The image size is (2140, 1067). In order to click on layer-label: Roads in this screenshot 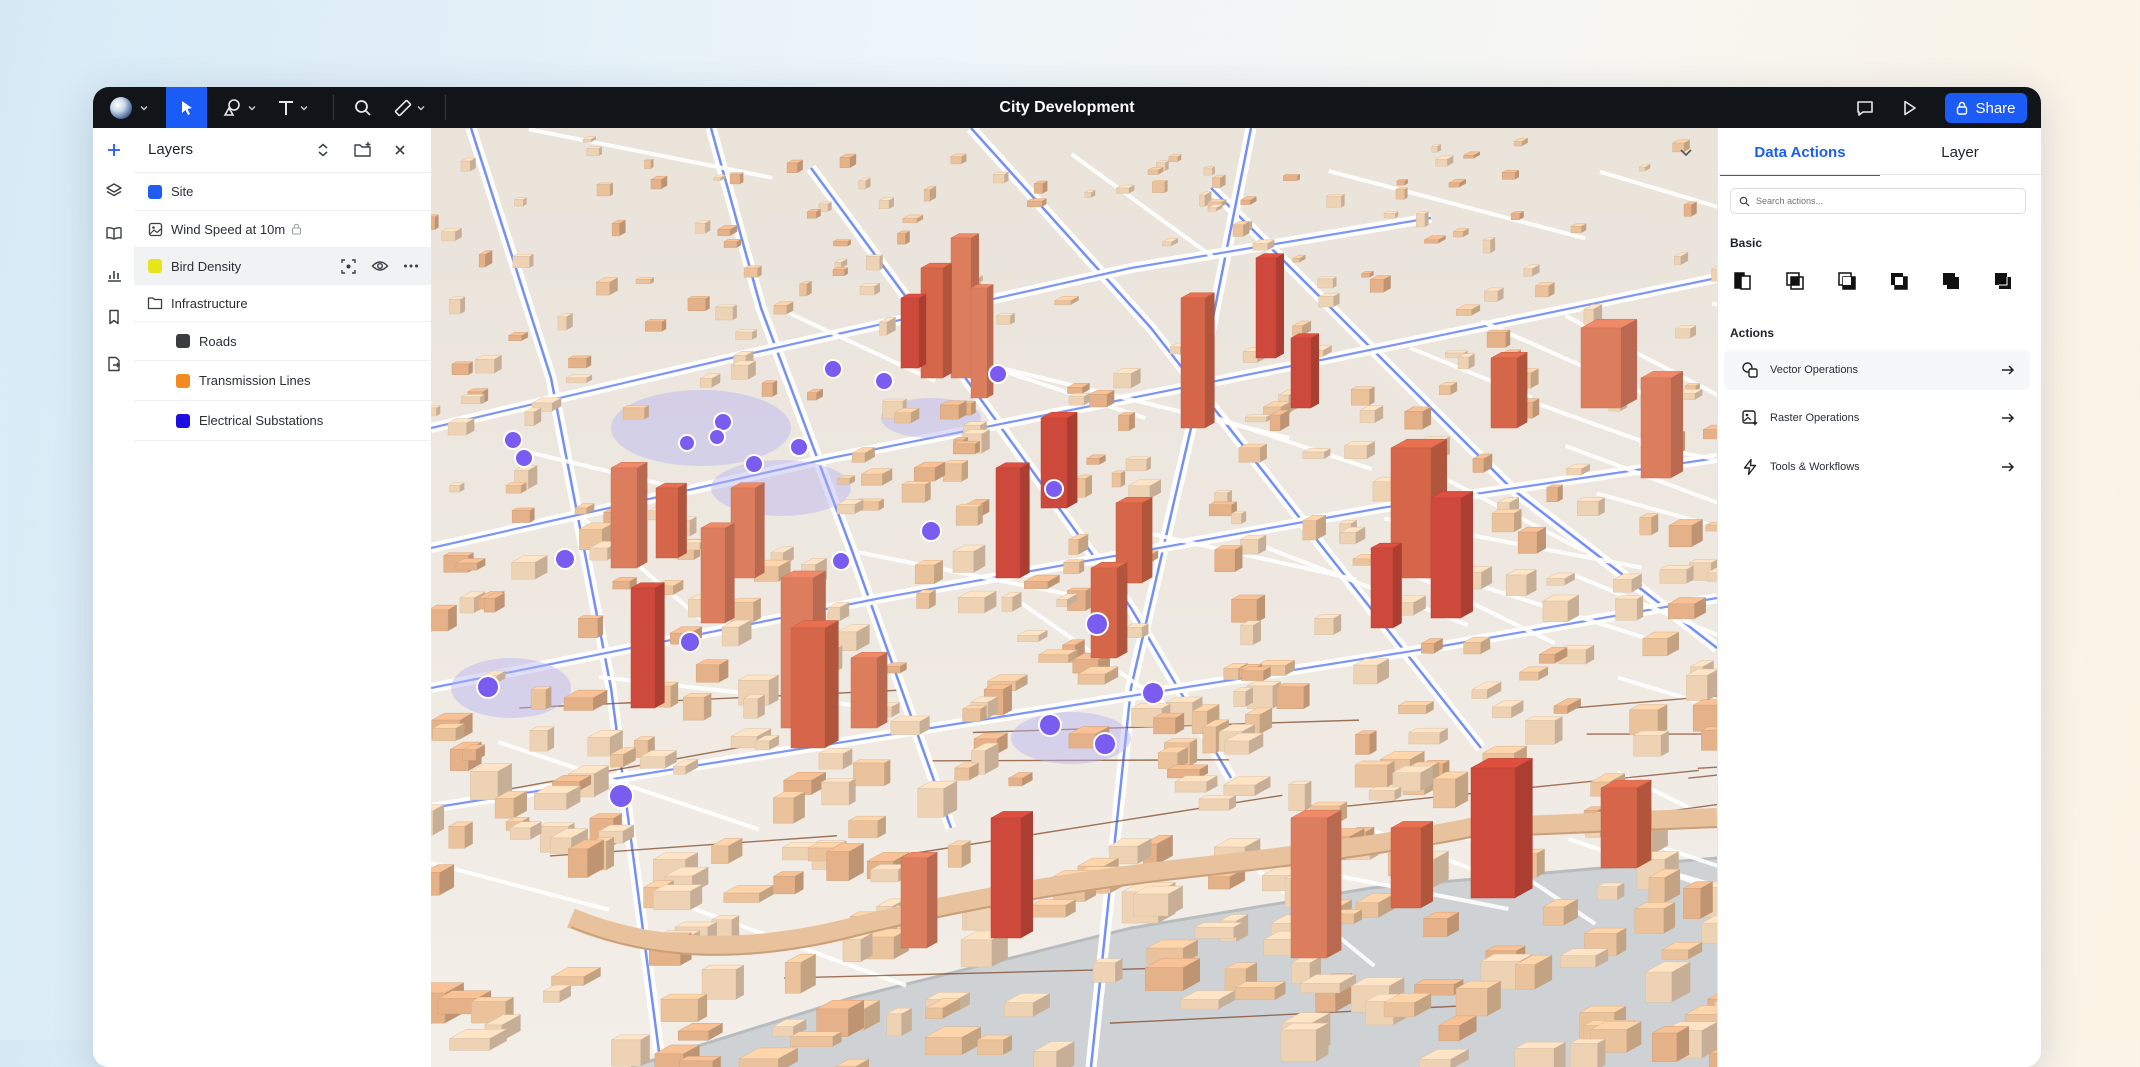, I will do `click(218, 341)`.